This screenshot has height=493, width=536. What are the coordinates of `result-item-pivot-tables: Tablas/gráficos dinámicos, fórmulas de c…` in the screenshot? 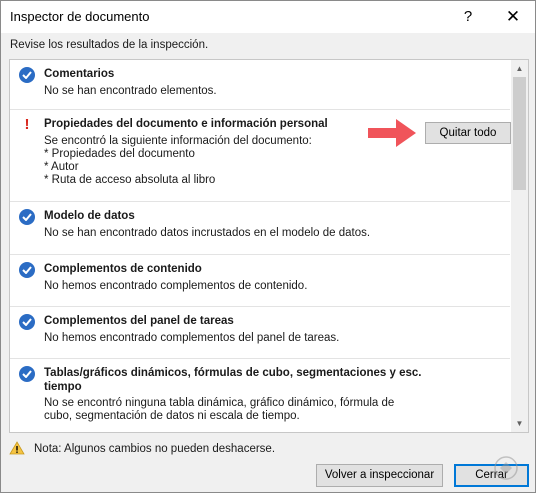 It's located at (260, 395).